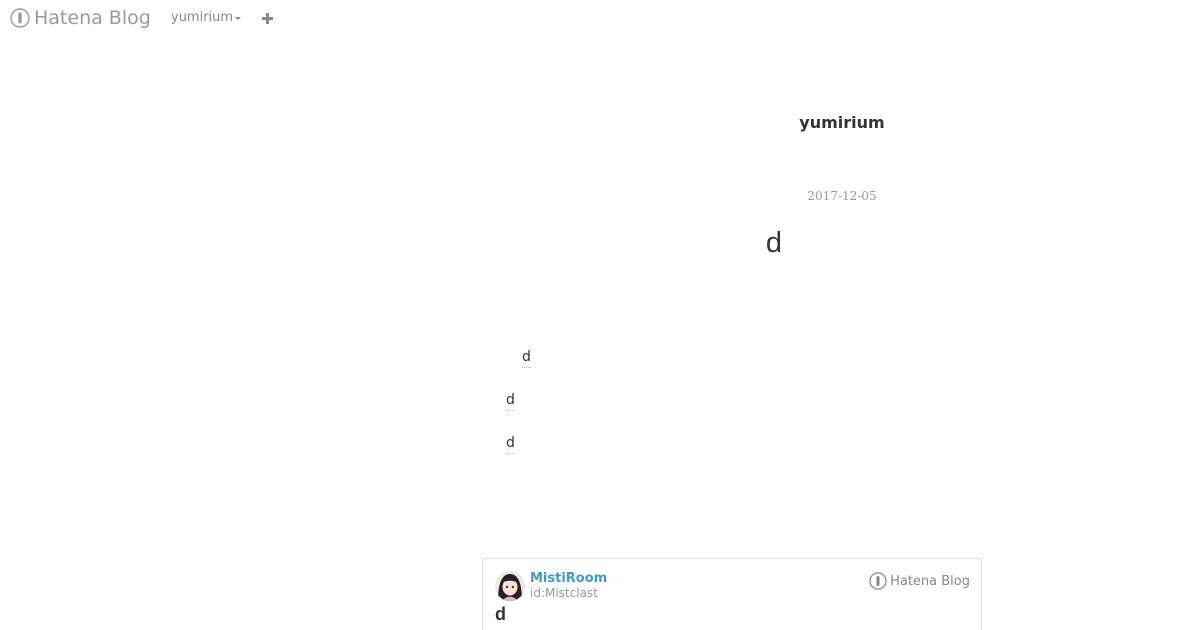 The height and width of the screenshot is (630, 1200). Describe the element at coordinates (568, 578) in the screenshot. I see `author-name: MistiRoom` at that location.